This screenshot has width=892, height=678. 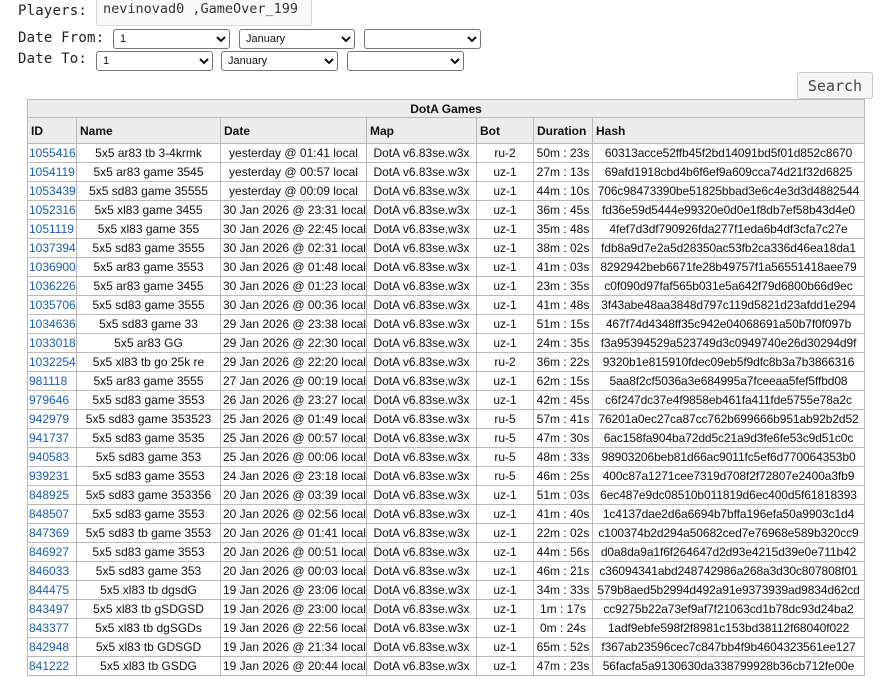 What do you see at coordinates (505, 153) in the screenshot?
I see `game-bot-cell: ru-2` at bounding box center [505, 153].